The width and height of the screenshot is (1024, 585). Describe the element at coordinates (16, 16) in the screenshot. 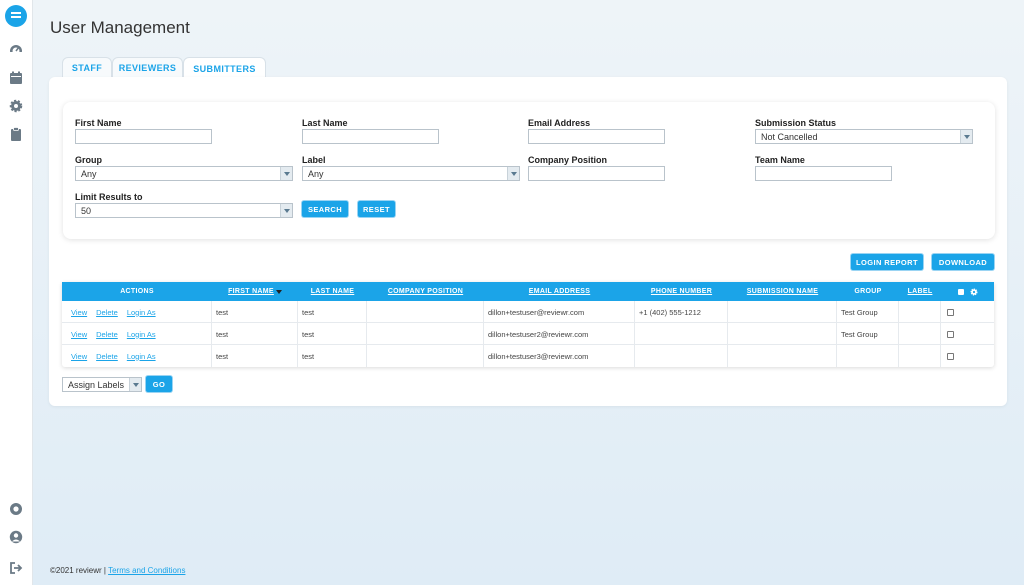

I see `logo-icon` at that location.